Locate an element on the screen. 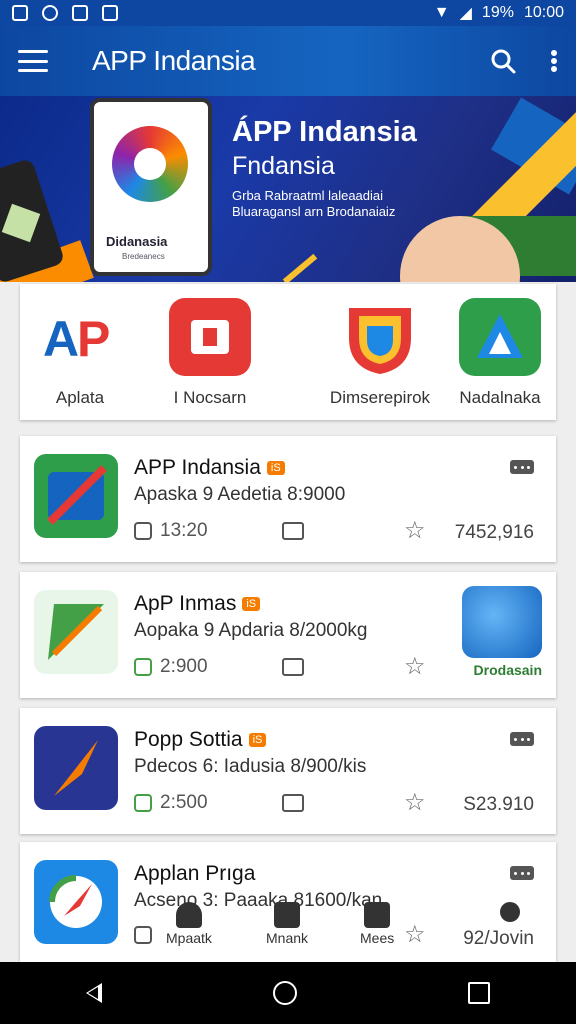 Image resolution: width=576 pixels, height=1024 pixels. banner-text-line1: Grba Rabraatml laleaadiai is located at coordinates (308, 195).